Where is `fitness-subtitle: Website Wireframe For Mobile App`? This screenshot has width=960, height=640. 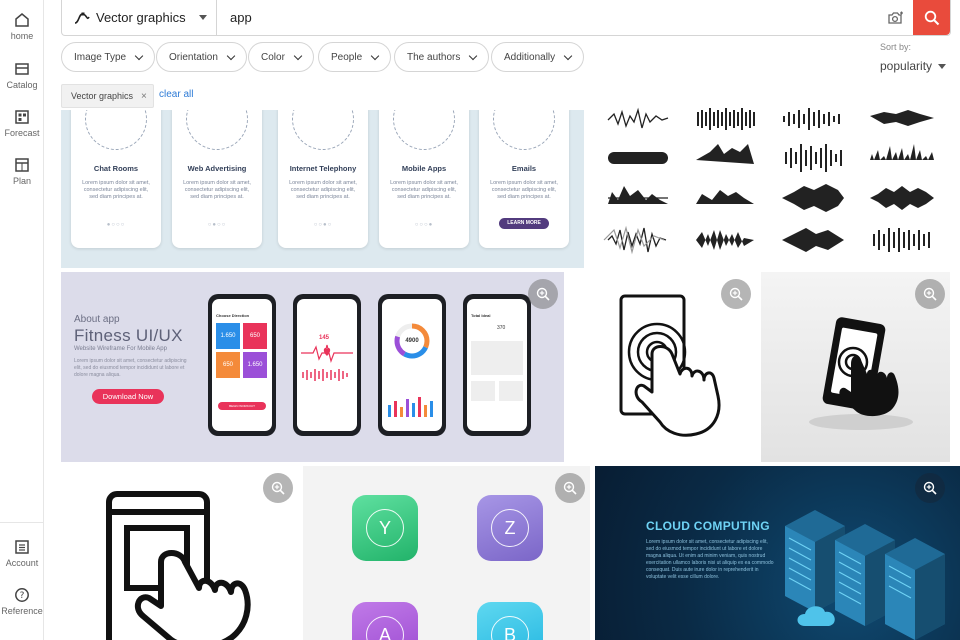
fitness-subtitle: Website Wireframe For Mobile App is located at coordinates (120, 349).